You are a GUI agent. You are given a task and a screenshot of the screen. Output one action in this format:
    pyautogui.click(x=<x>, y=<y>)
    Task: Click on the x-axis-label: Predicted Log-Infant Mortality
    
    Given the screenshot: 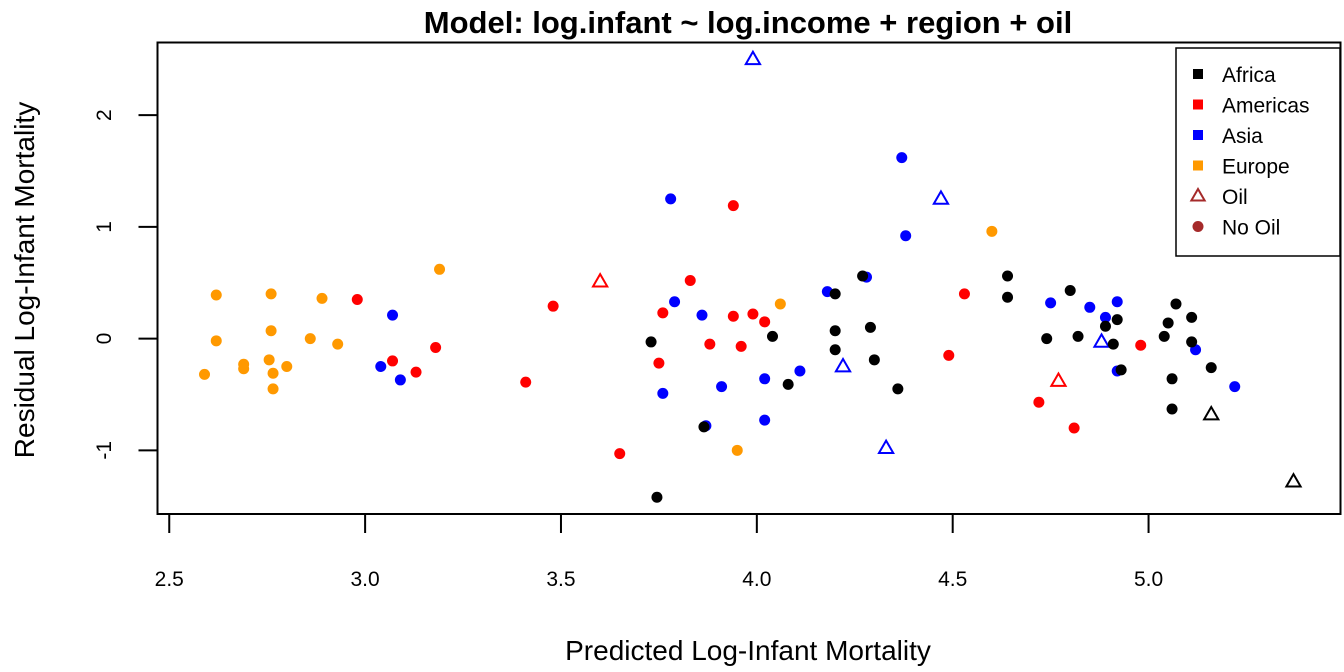 What is the action you would take?
    pyautogui.click(x=748, y=650)
    